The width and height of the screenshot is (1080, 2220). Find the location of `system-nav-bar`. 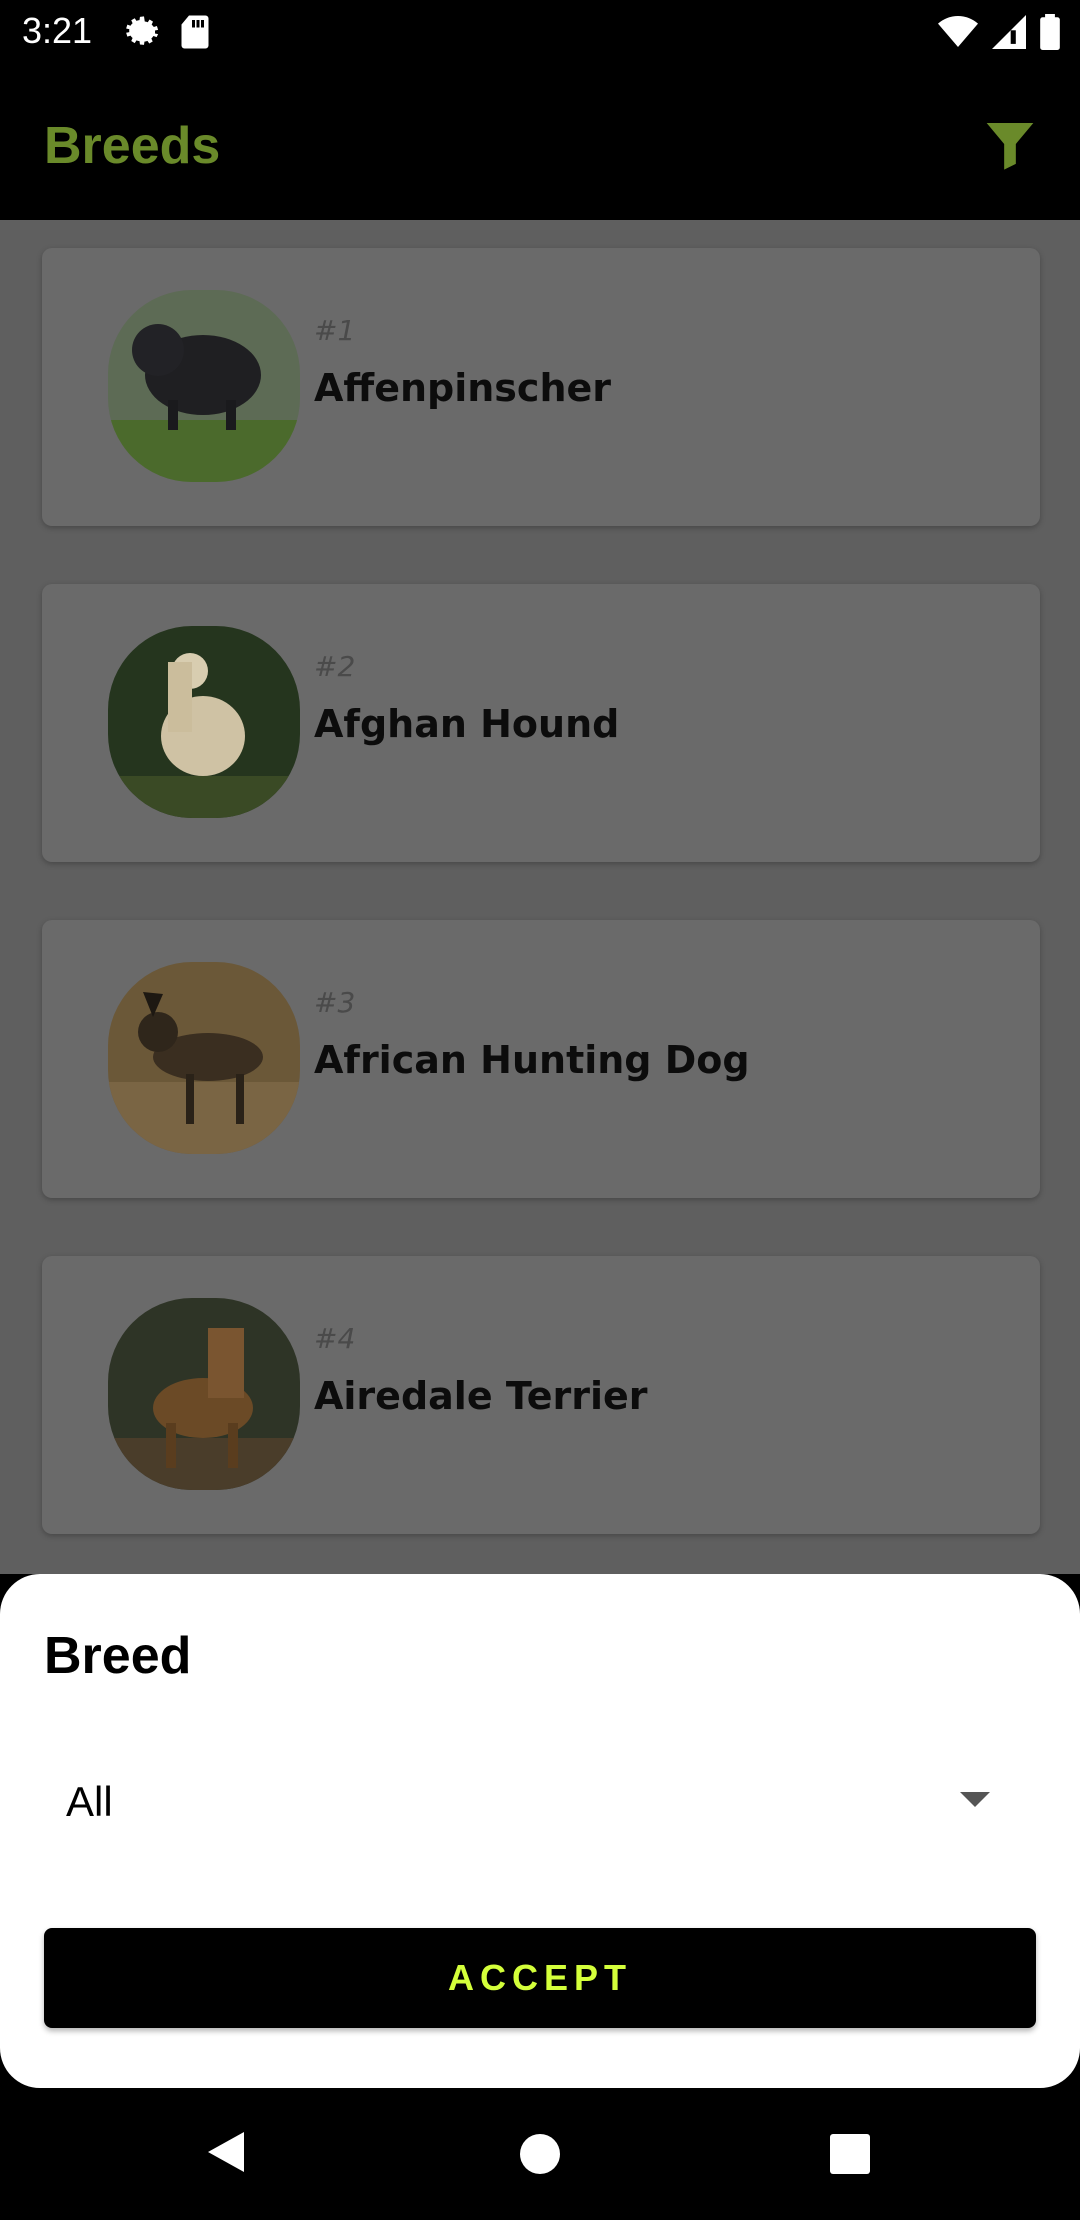

system-nav-bar is located at coordinates (540, 2154).